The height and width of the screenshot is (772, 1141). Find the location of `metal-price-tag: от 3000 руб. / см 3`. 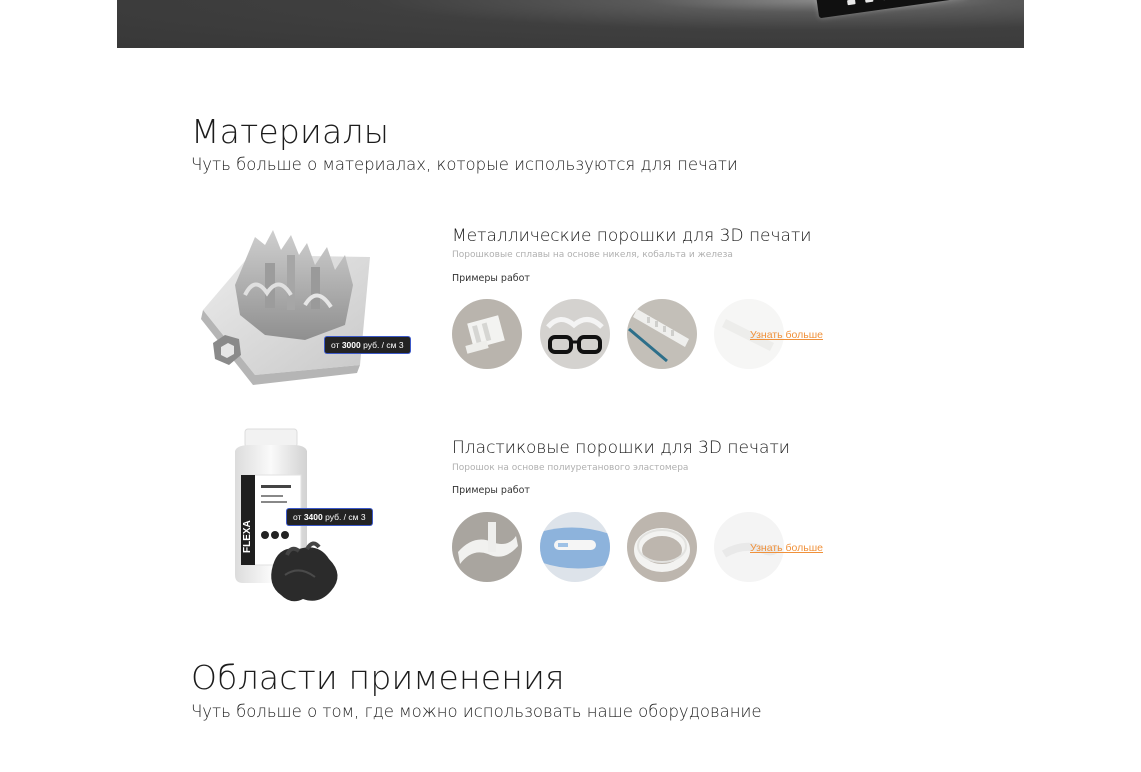

metal-price-tag: от 3000 руб. / см 3 is located at coordinates (367, 345).